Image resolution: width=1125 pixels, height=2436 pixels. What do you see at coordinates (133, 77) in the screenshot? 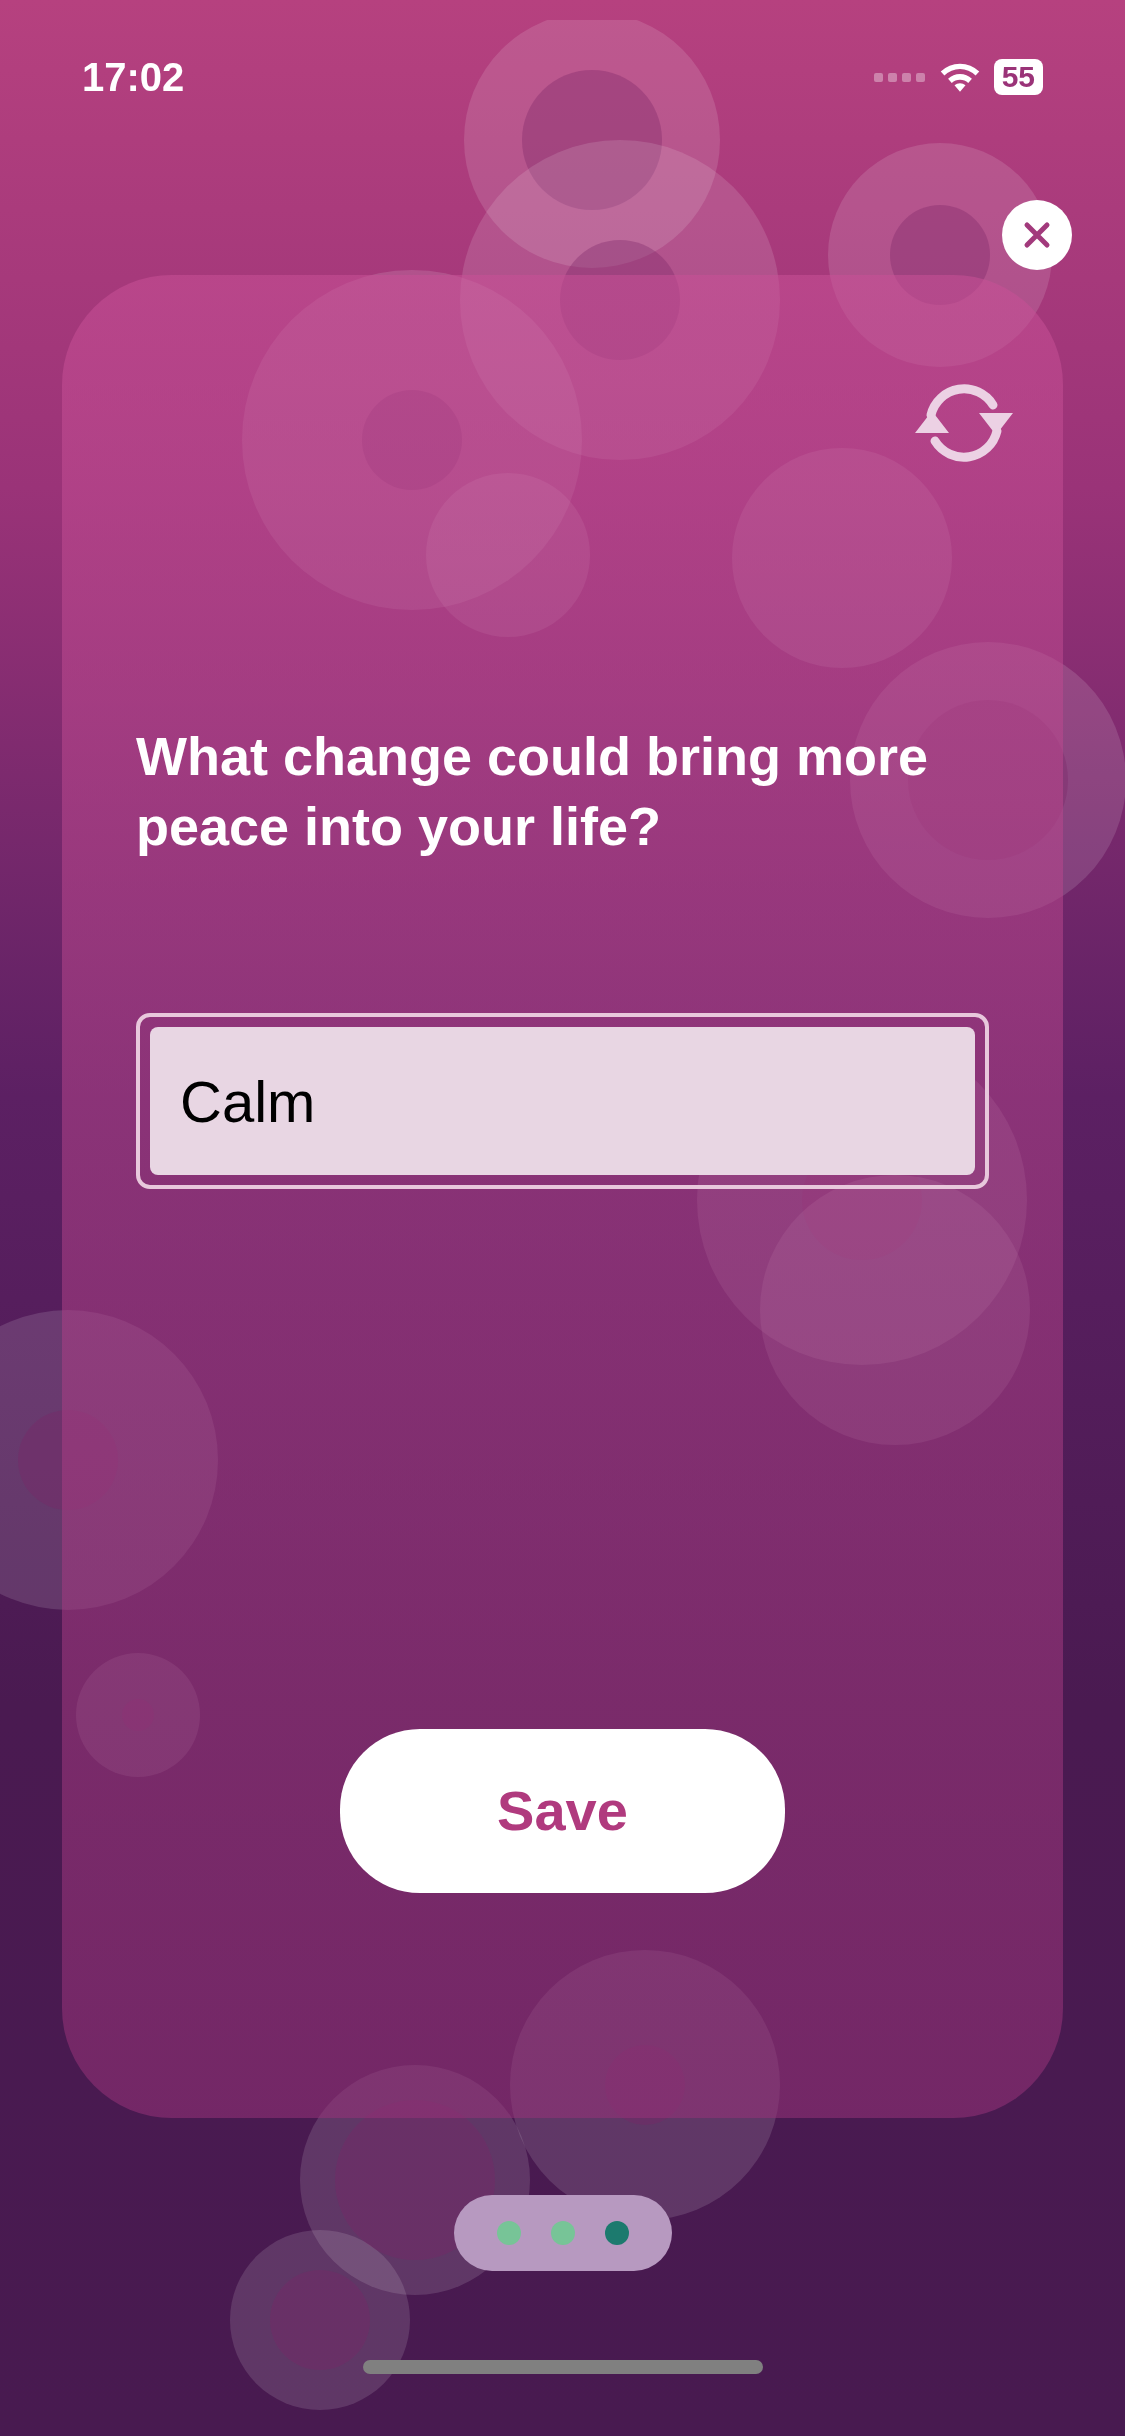
I see `status-time: 17:02` at bounding box center [133, 77].